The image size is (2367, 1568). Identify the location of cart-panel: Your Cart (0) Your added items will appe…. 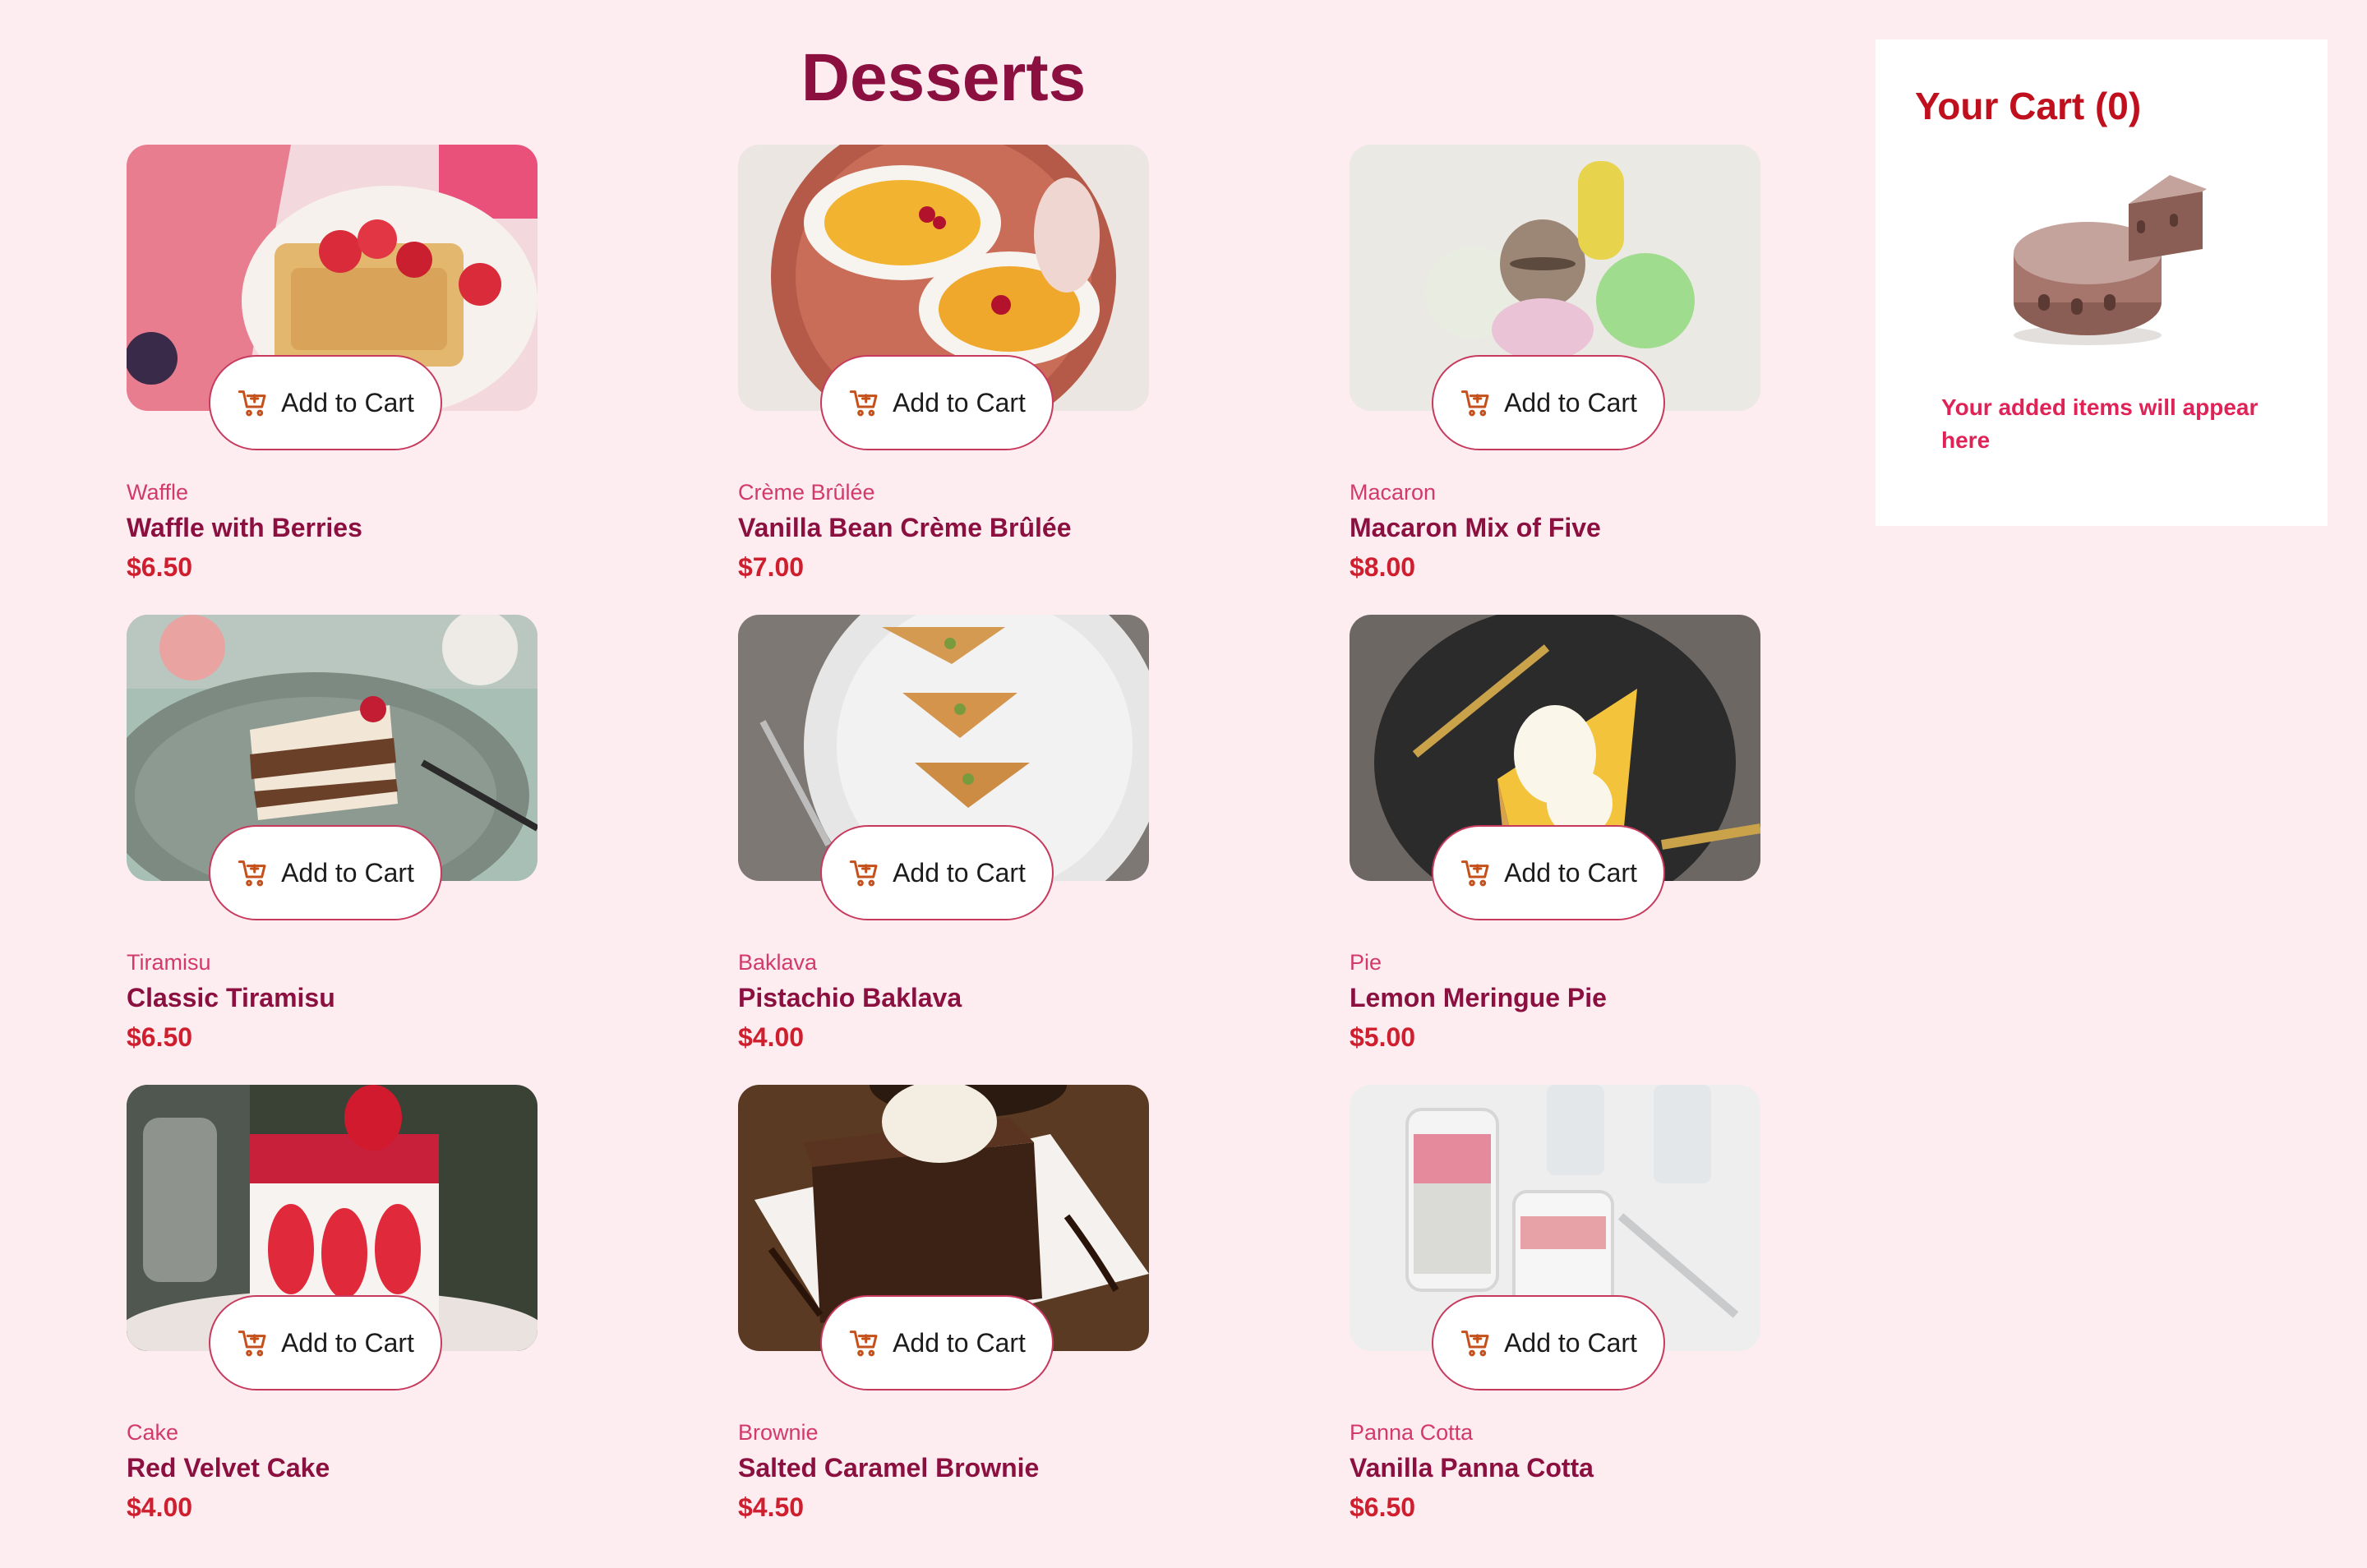
(2102, 282).